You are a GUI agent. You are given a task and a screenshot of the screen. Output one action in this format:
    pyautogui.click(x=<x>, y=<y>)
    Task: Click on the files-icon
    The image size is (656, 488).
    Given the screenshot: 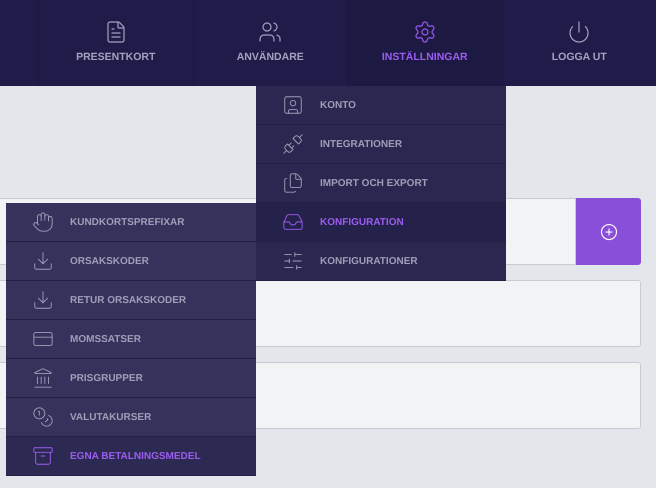 What is the action you would take?
    pyautogui.click(x=293, y=183)
    